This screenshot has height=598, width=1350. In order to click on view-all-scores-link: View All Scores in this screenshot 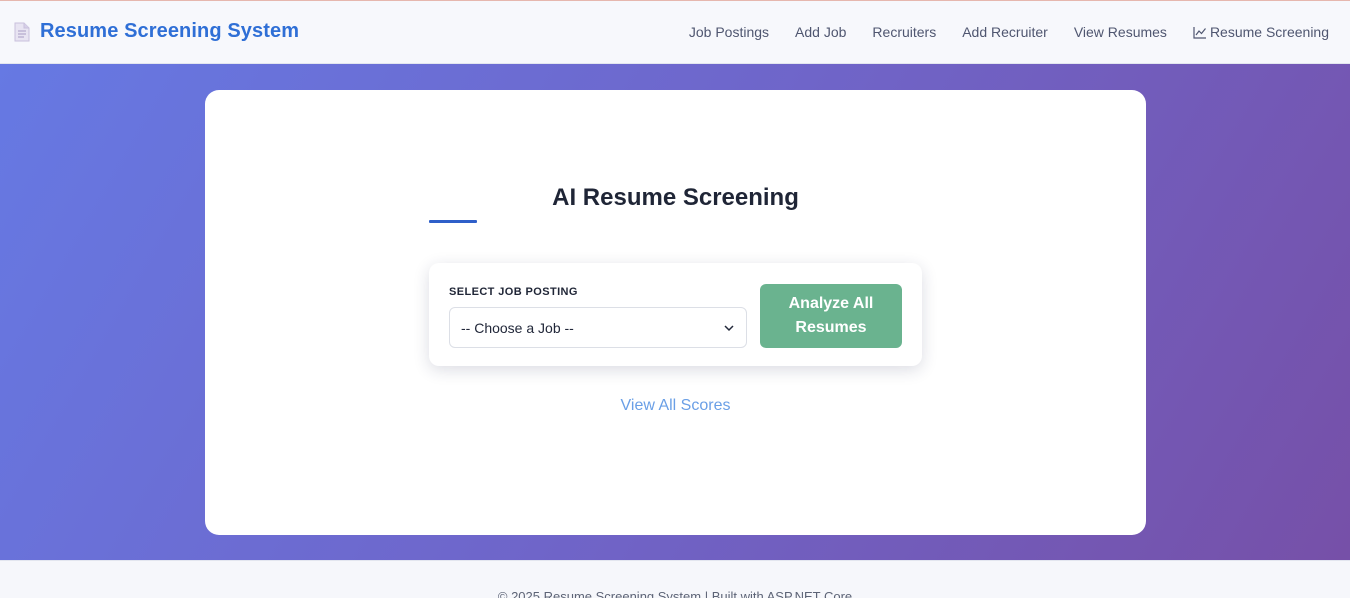, I will do `click(675, 406)`.